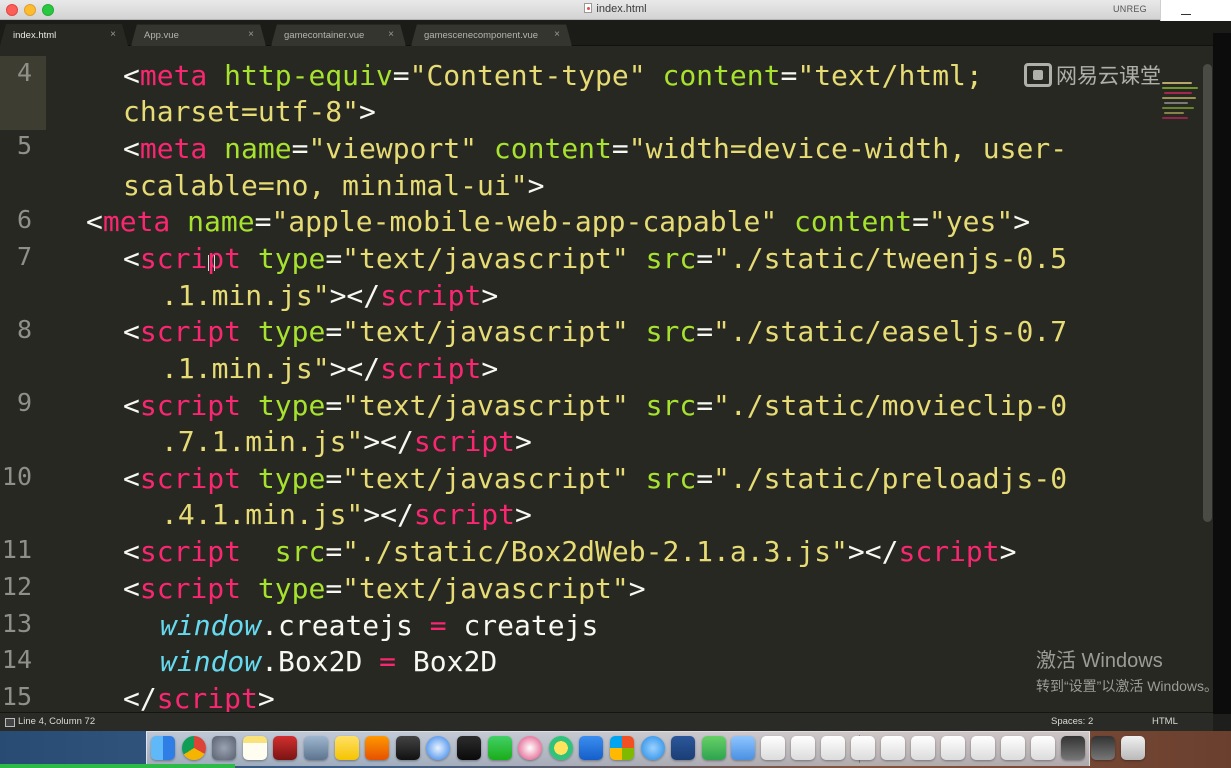  Describe the element at coordinates (438, 748) in the screenshot. I see `safari-icon` at that location.